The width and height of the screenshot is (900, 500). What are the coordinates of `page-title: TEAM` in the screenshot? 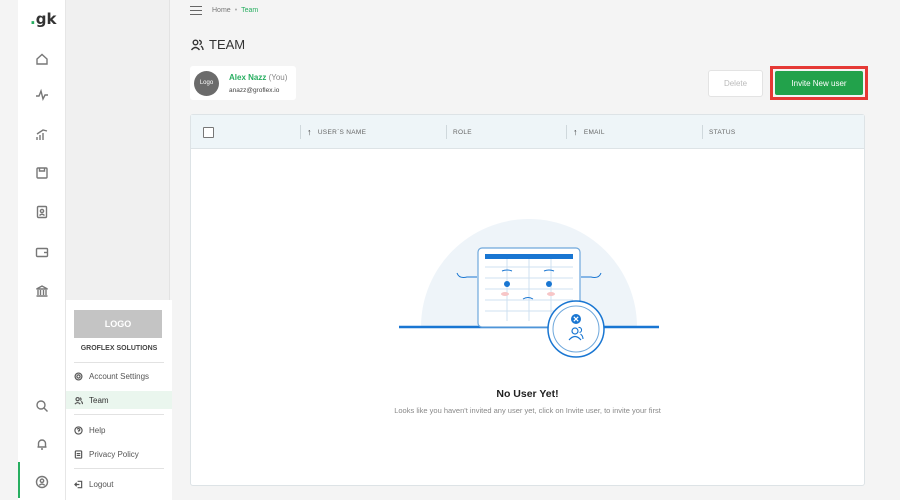 It's located at (217, 44).